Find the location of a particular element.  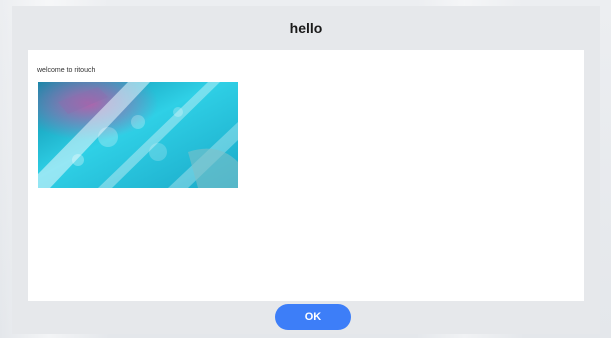

ok-button: OK is located at coordinates (313, 317).